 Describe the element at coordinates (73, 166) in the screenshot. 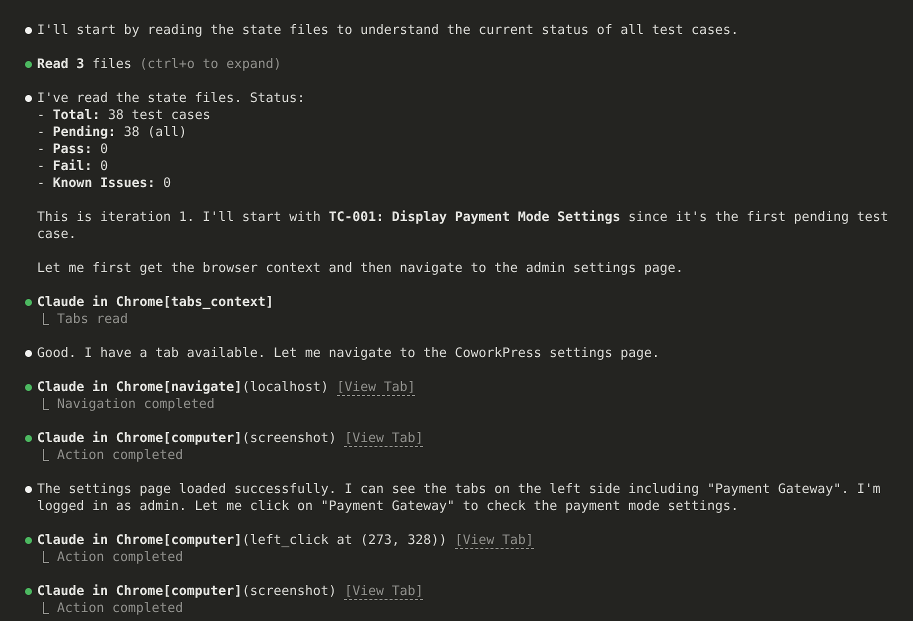

I see `list-item: - Fail: 0` at that location.